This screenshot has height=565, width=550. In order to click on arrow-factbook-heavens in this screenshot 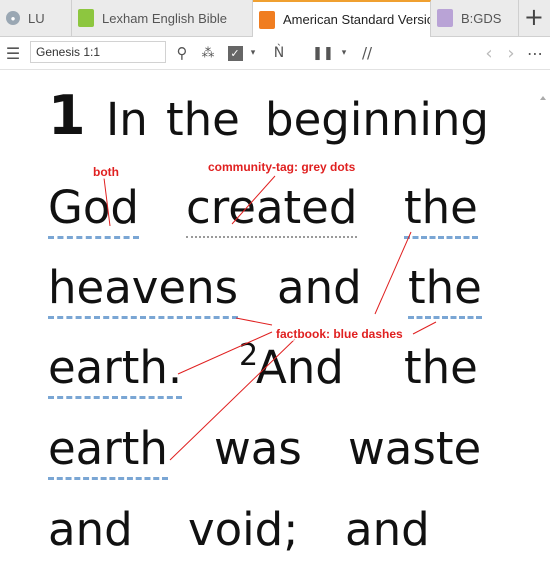, I will do `click(254, 321)`.